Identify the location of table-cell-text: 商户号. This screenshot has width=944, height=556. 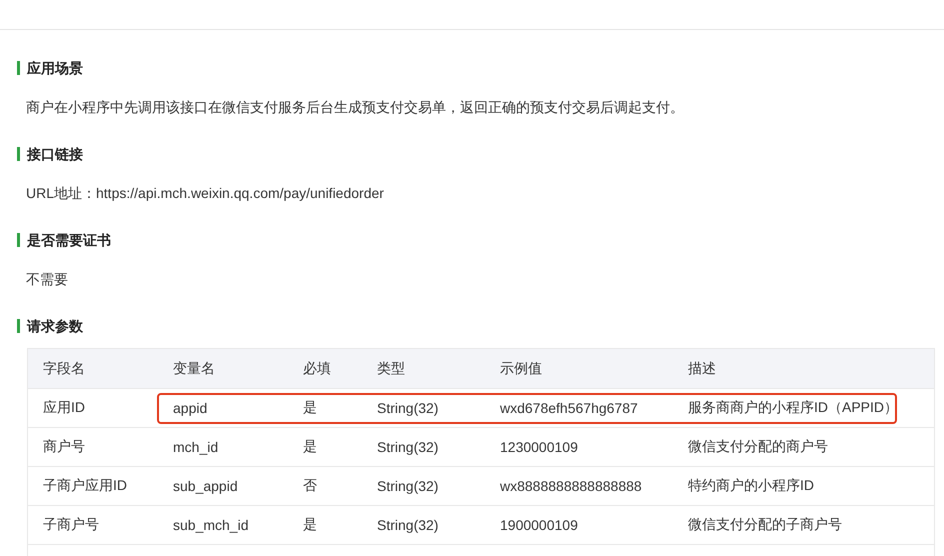
(64, 447).